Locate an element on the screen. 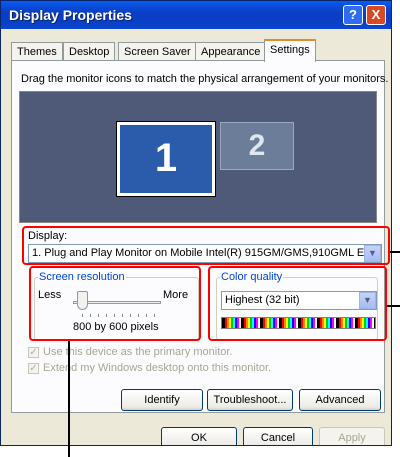 This screenshot has width=400, height=457. primary-monitor-checkbox: ✓ is located at coordinates (33, 352).